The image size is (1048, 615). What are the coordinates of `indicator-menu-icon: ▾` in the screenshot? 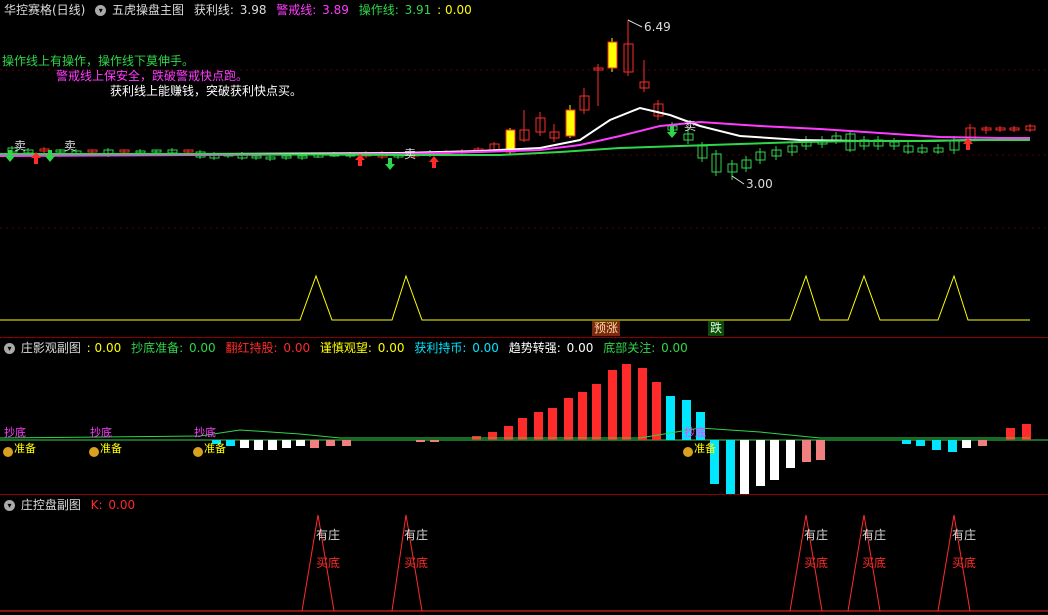 It's located at (101, 10).